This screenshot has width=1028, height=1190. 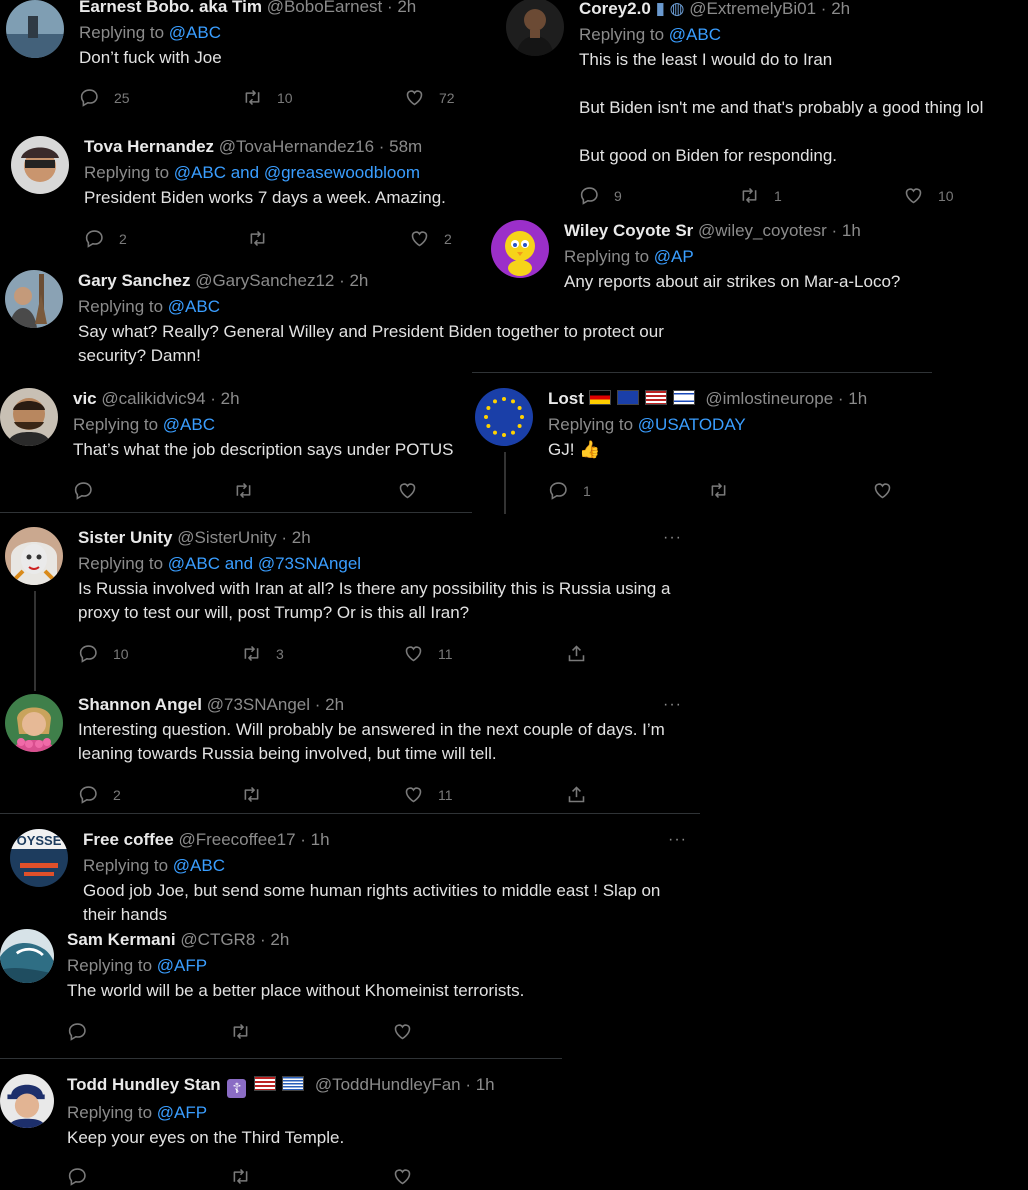 I want to click on reply-count: 9, so click(x=618, y=195).